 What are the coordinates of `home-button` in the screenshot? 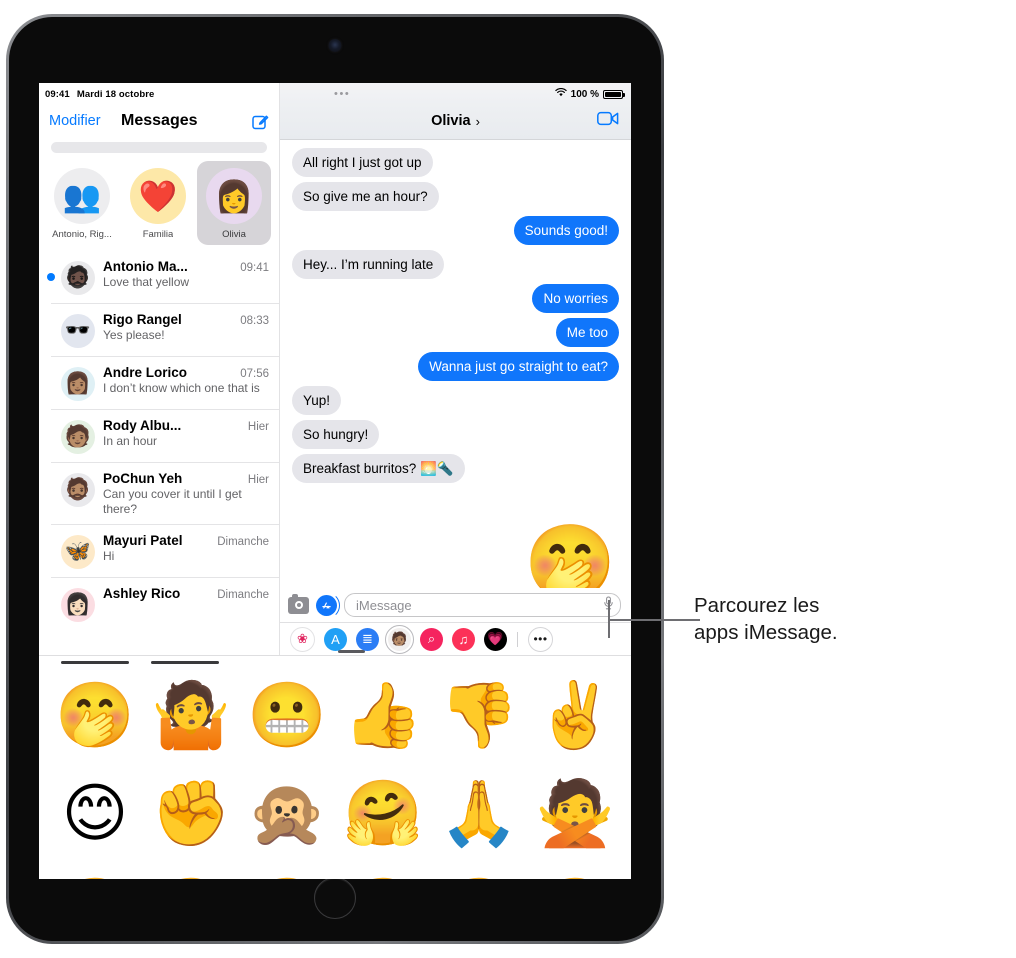 It's located at (335, 898).